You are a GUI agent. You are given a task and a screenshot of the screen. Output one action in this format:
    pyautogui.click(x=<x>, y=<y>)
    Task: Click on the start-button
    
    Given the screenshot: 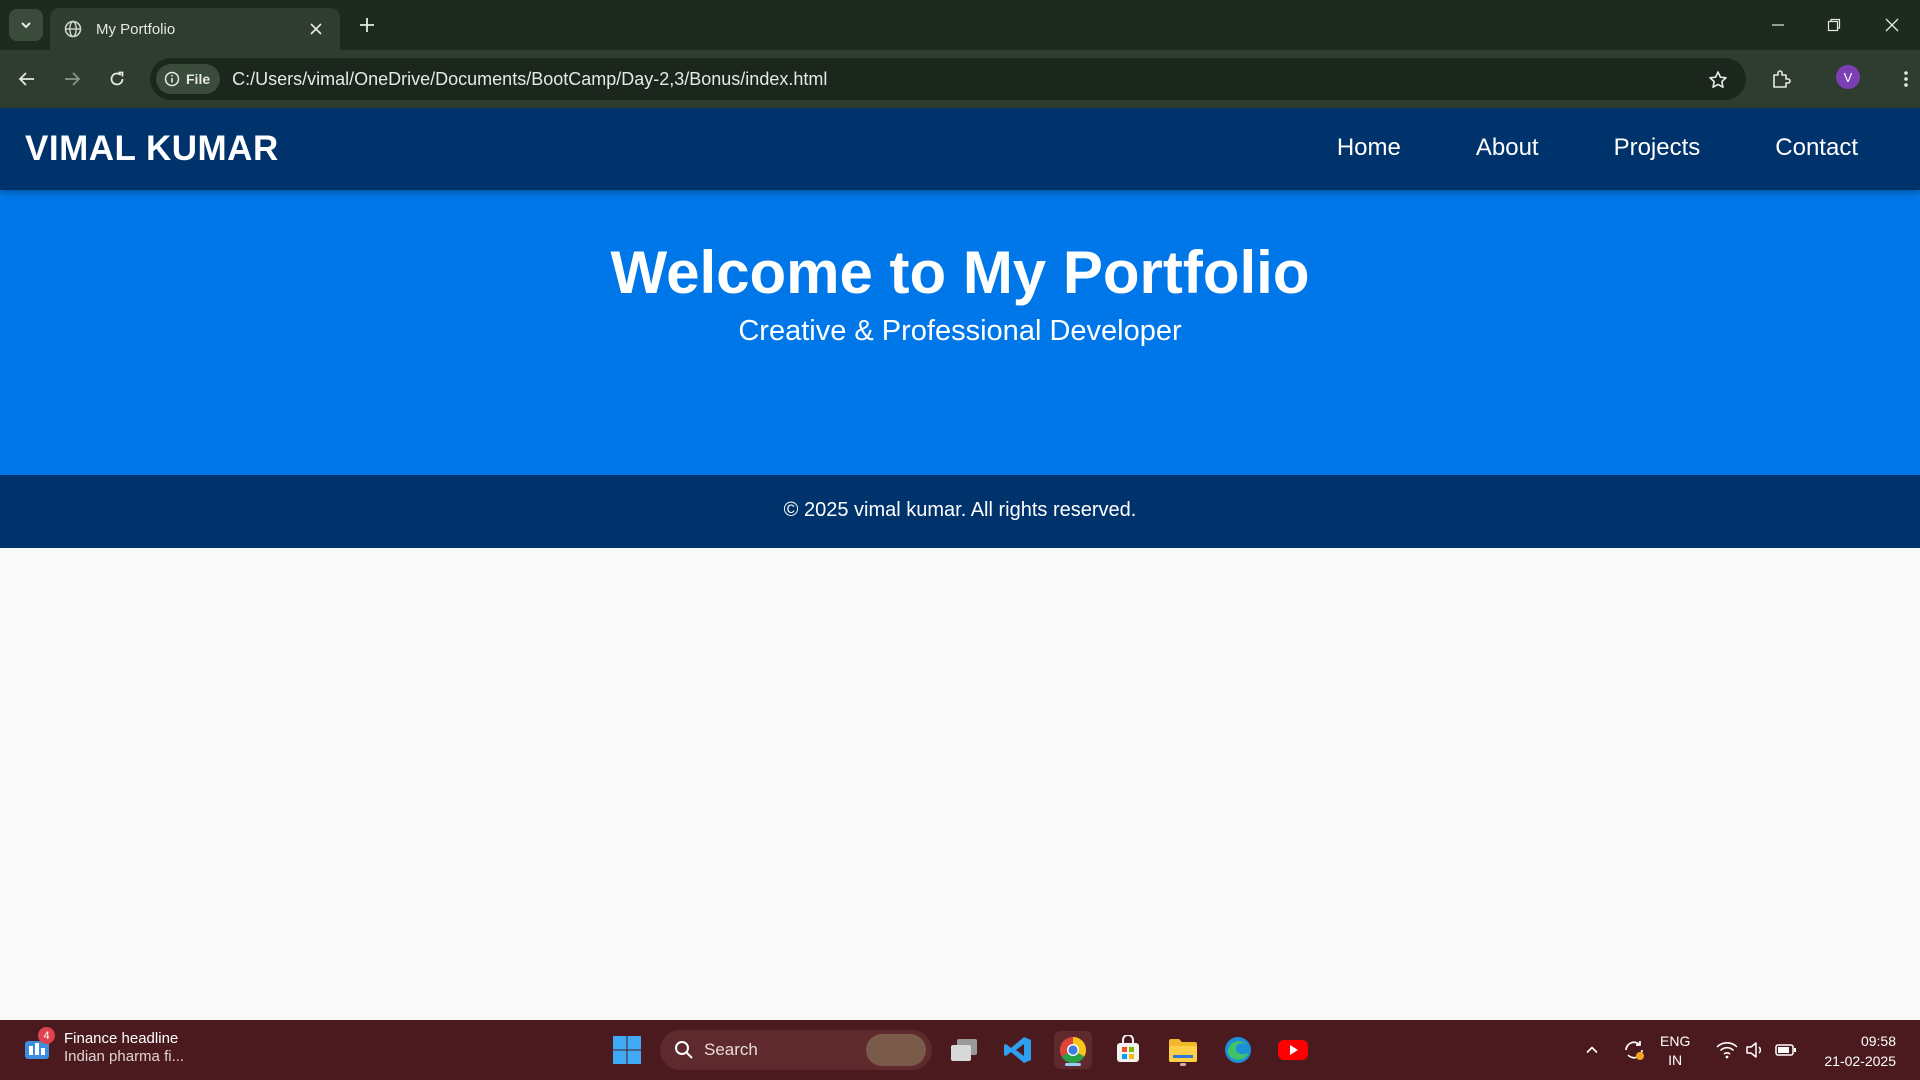 What is the action you would take?
    pyautogui.click(x=627, y=1050)
    